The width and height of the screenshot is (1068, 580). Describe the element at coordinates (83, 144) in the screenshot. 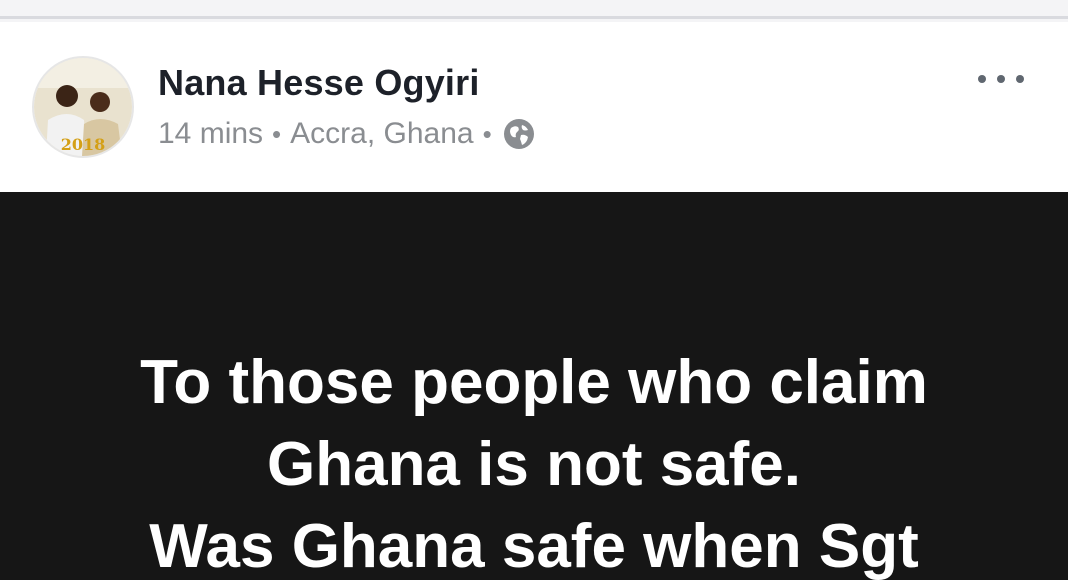

I see `avatar-caption: 2018` at that location.